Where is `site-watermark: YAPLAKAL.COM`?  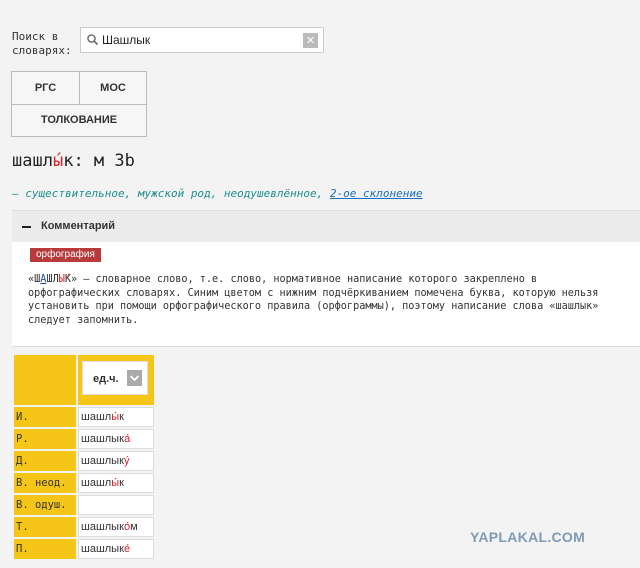 site-watermark: YAPLAKAL.COM is located at coordinates (528, 537).